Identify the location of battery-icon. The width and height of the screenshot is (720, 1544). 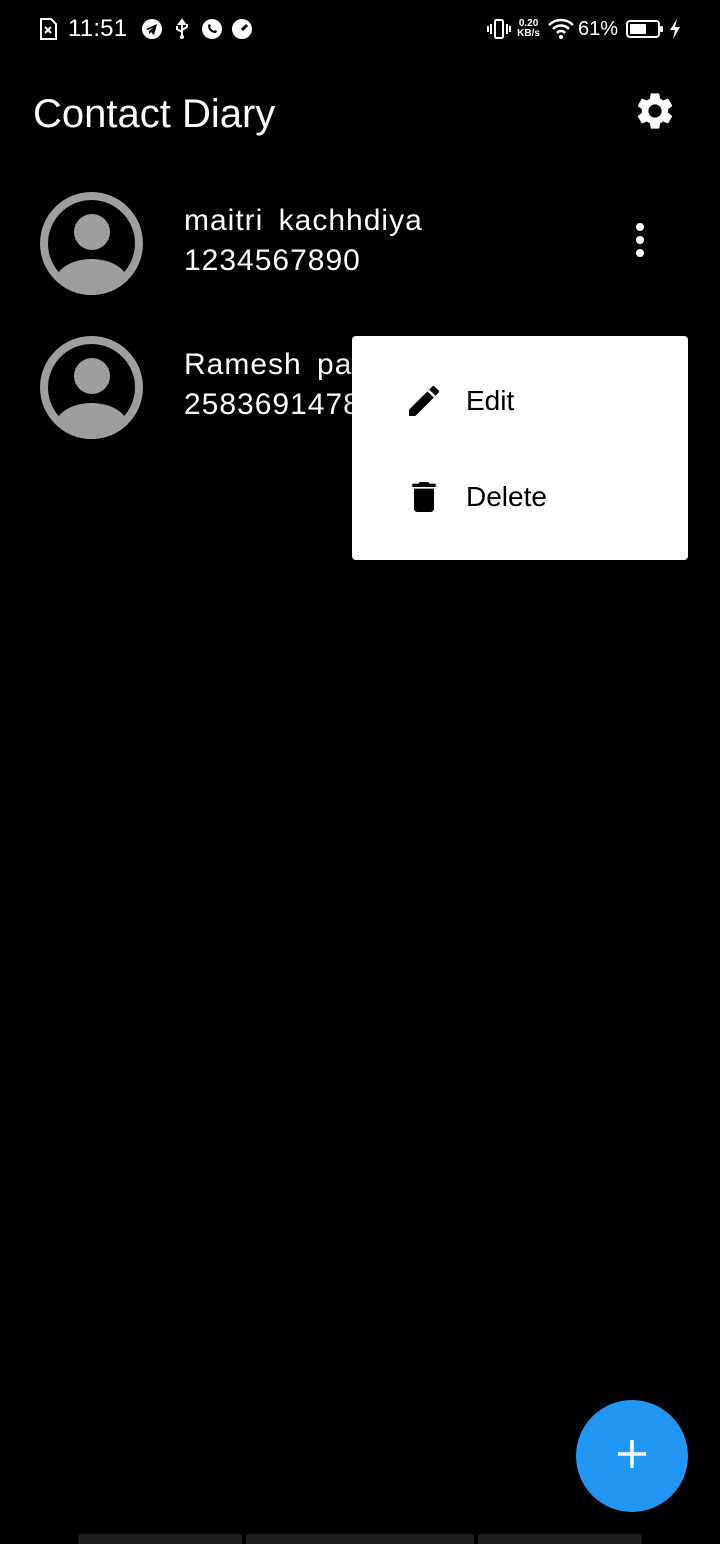
(644, 29).